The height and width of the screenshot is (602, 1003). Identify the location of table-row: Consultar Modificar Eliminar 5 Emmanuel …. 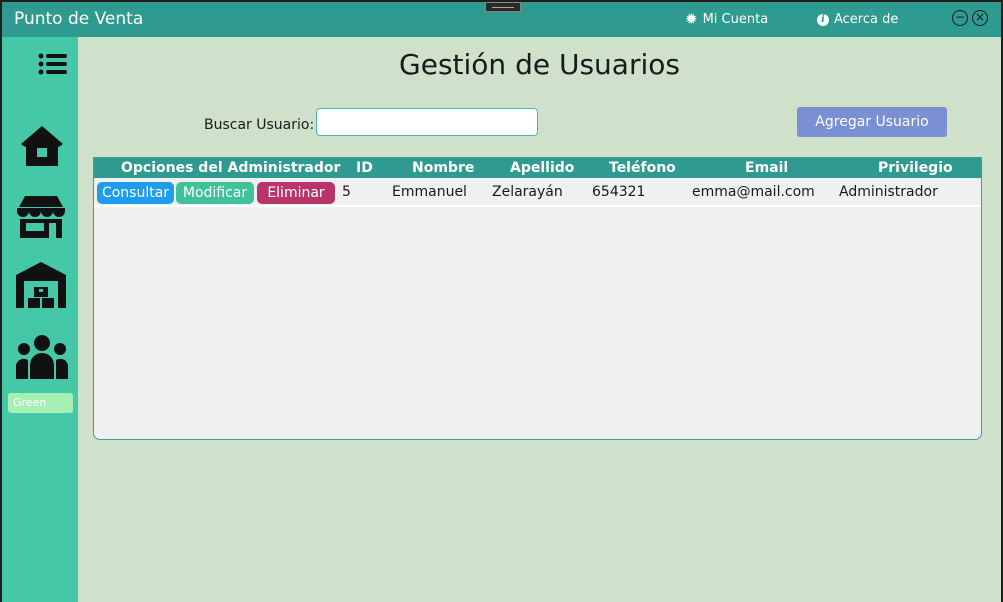
(537, 192).